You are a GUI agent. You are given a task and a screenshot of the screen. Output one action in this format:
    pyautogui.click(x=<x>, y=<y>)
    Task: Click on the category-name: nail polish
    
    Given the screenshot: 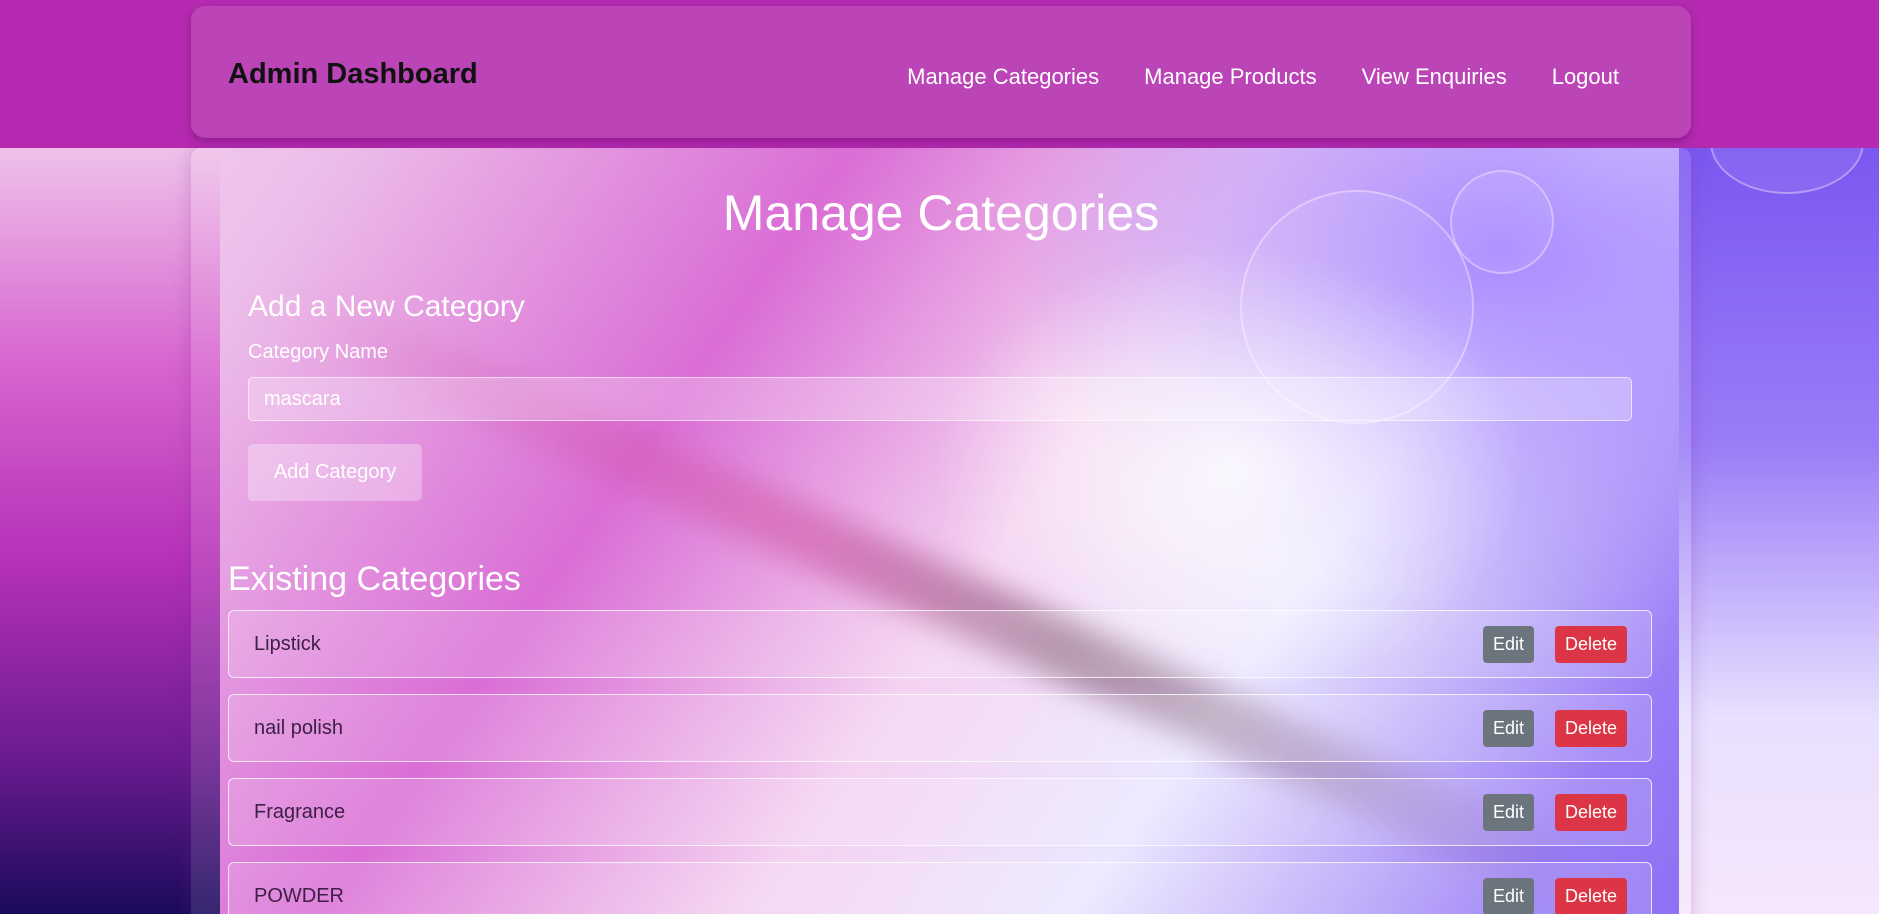 What is the action you would take?
    pyautogui.click(x=298, y=728)
    